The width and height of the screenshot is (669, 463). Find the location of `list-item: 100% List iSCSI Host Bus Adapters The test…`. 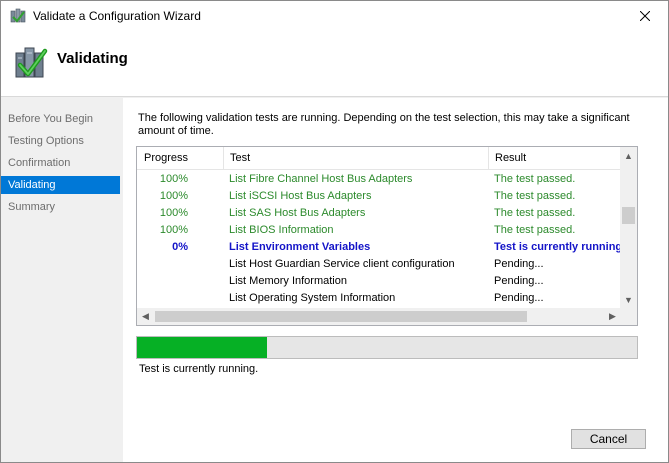

list-item: 100% List iSCSI Host Bus Adapters The test… is located at coordinates (379, 196).